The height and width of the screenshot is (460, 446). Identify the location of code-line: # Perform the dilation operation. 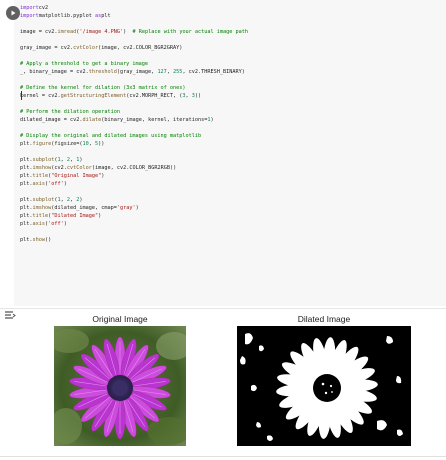
(70, 112).